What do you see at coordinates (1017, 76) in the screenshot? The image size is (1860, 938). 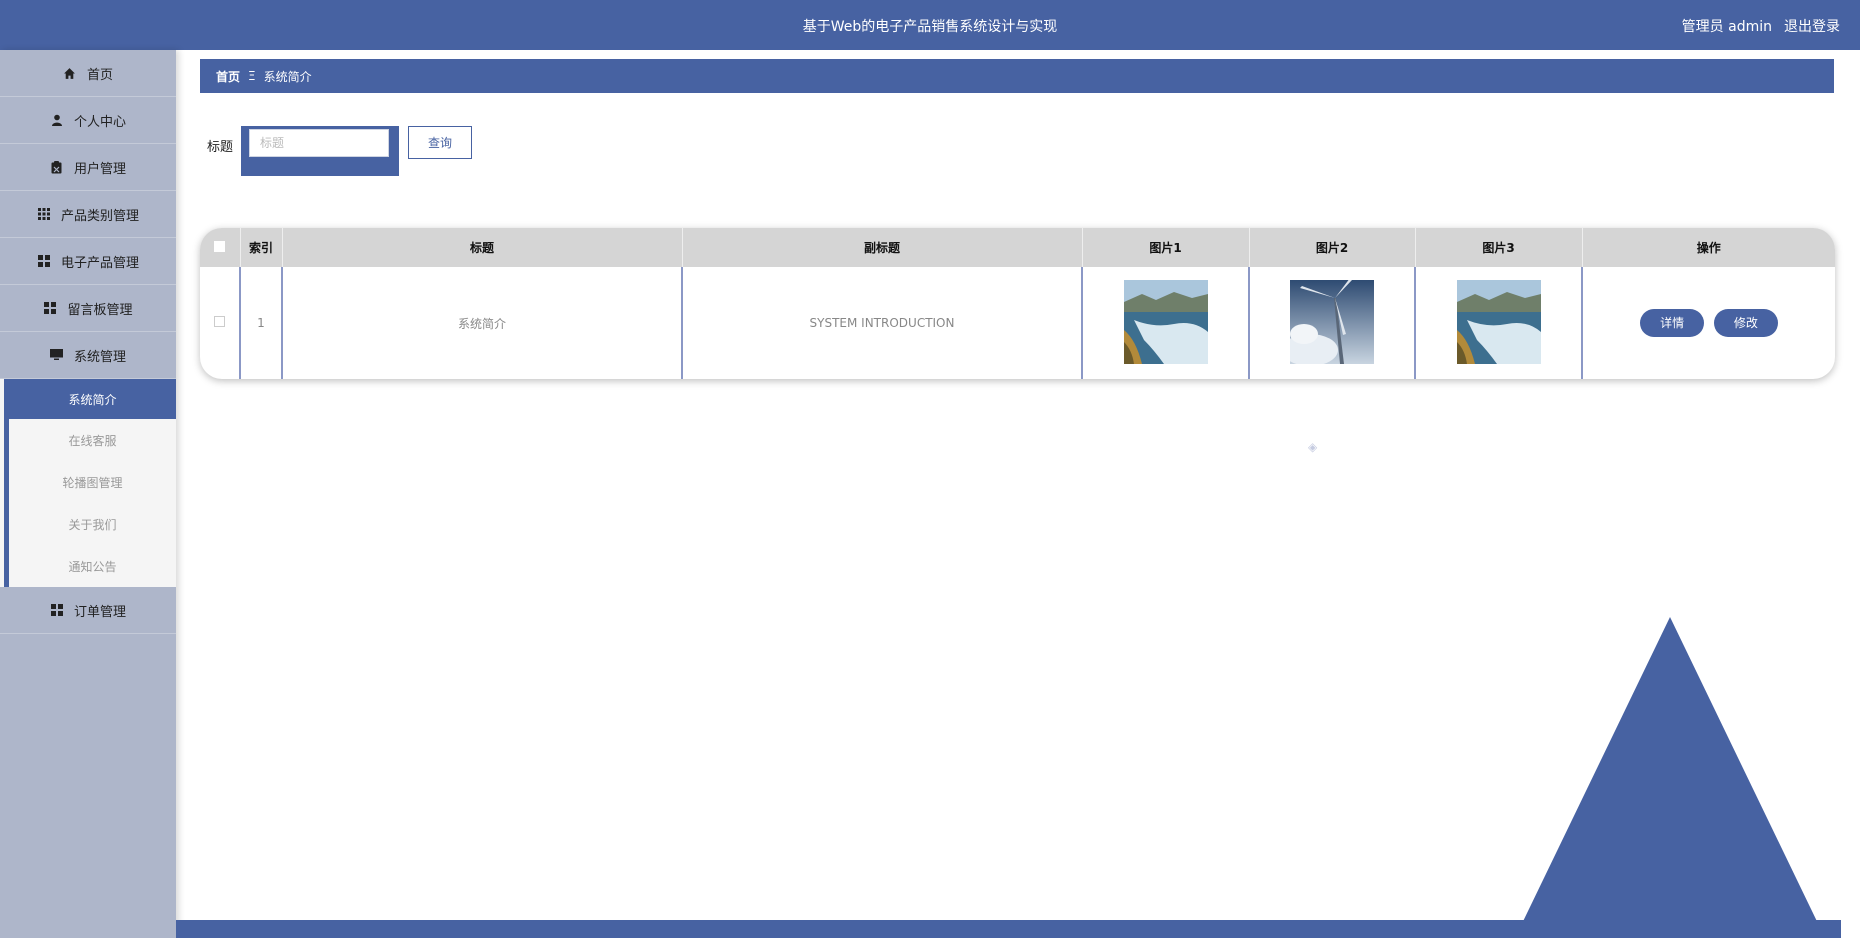 I see `breadcrumb: 首页 Ξ 系统简介` at bounding box center [1017, 76].